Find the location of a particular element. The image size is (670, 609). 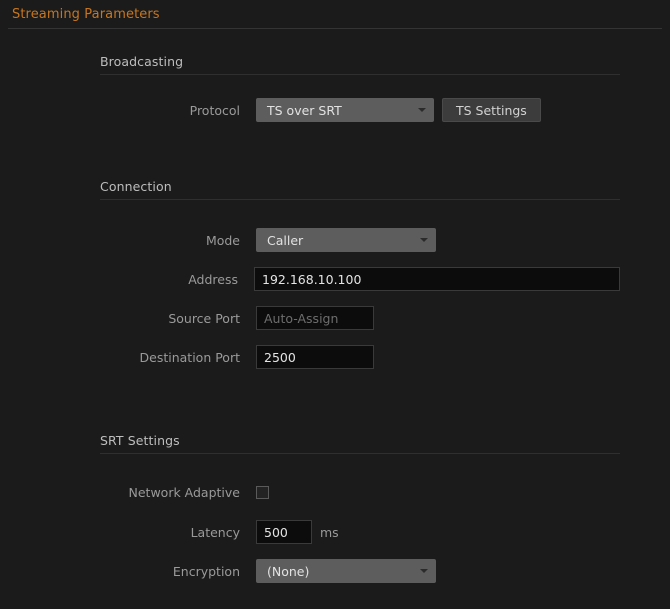

mode-dropdown: Caller is located at coordinates (346, 240).